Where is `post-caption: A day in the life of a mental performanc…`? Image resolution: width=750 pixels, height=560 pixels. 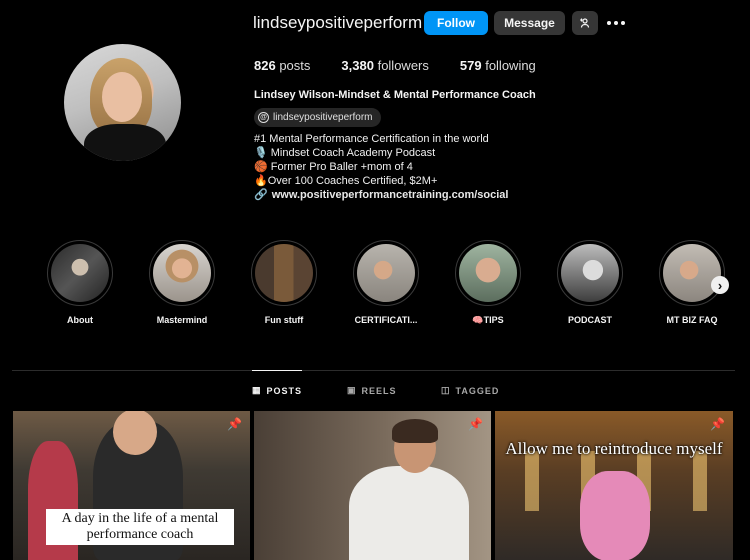 post-caption: A day in the life of a mental performanc… is located at coordinates (140, 527).